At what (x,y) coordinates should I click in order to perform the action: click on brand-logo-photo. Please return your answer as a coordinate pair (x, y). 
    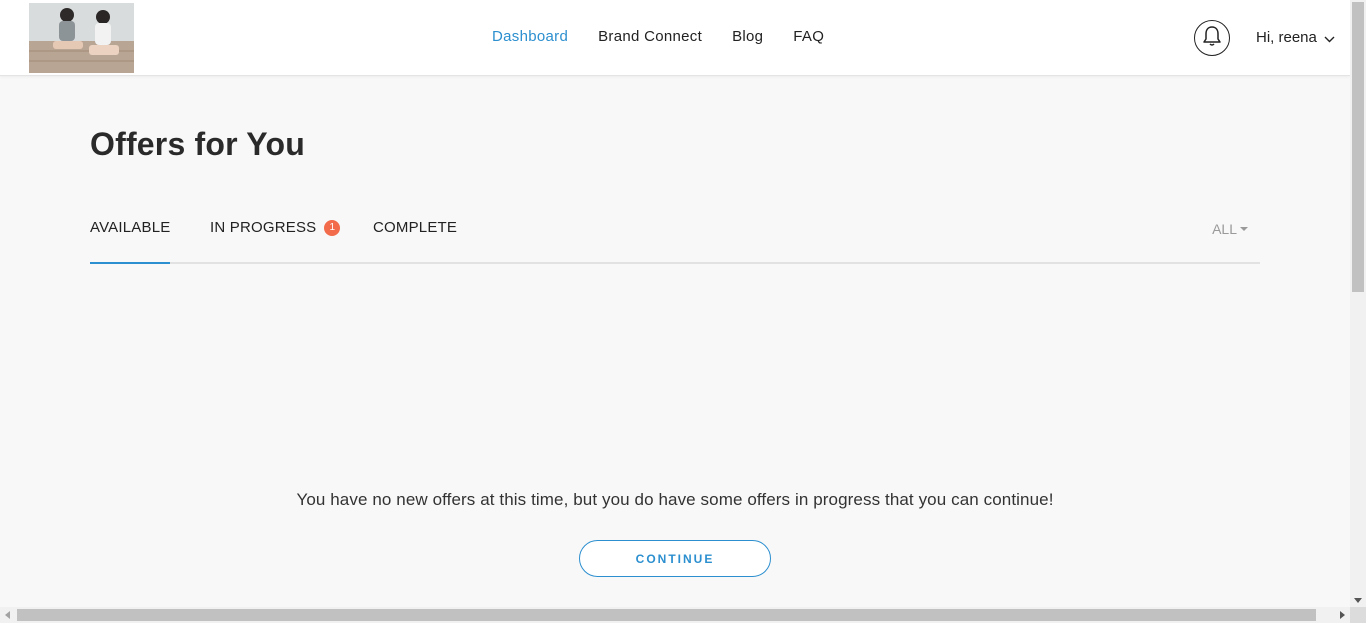
    Looking at the image, I should click on (81, 38).